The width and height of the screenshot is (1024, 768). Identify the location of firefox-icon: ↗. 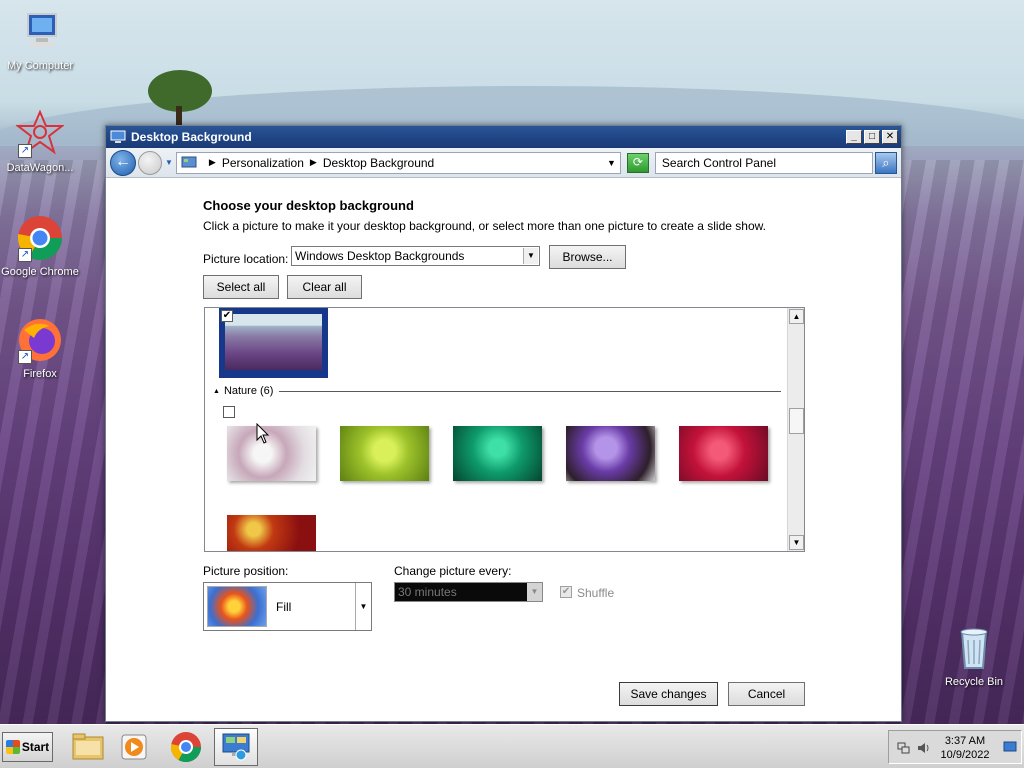
(40, 340).